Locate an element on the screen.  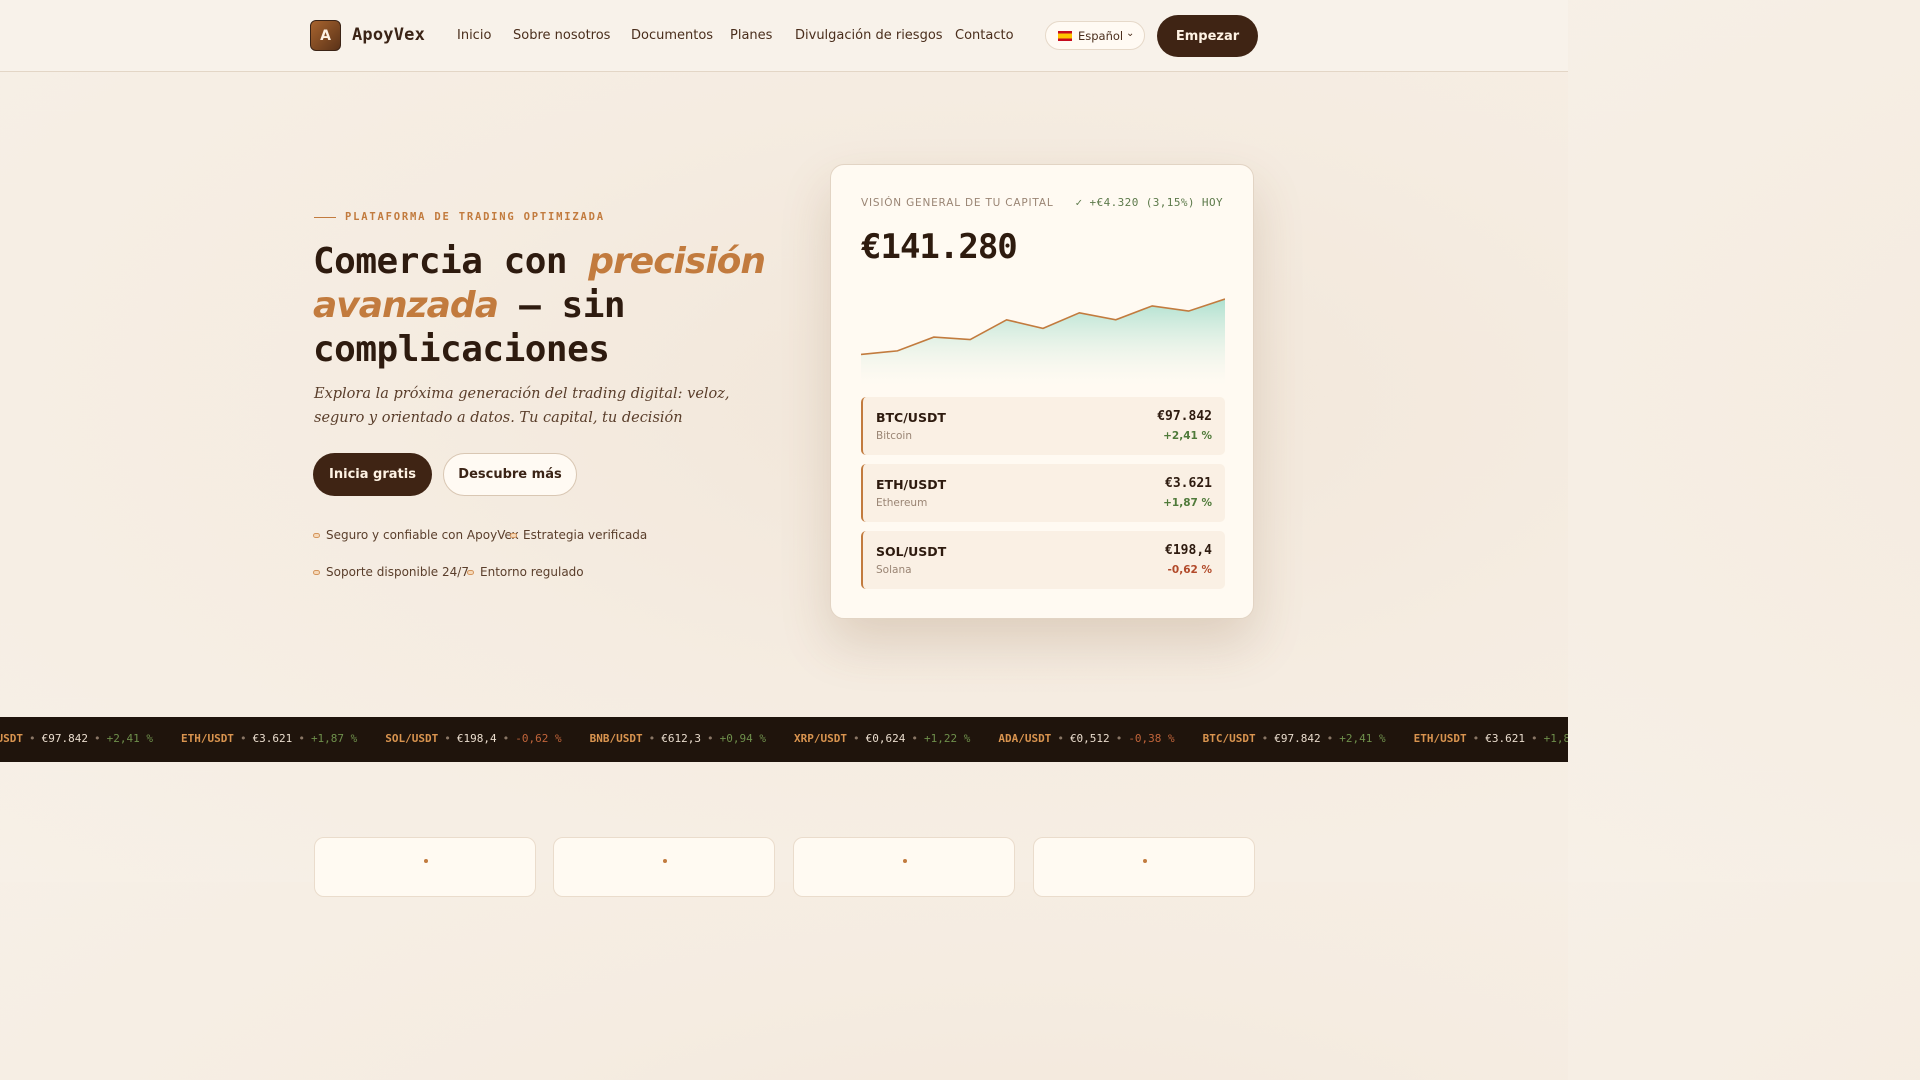
ticker-price: €0,624 is located at coordinates (885, 738).